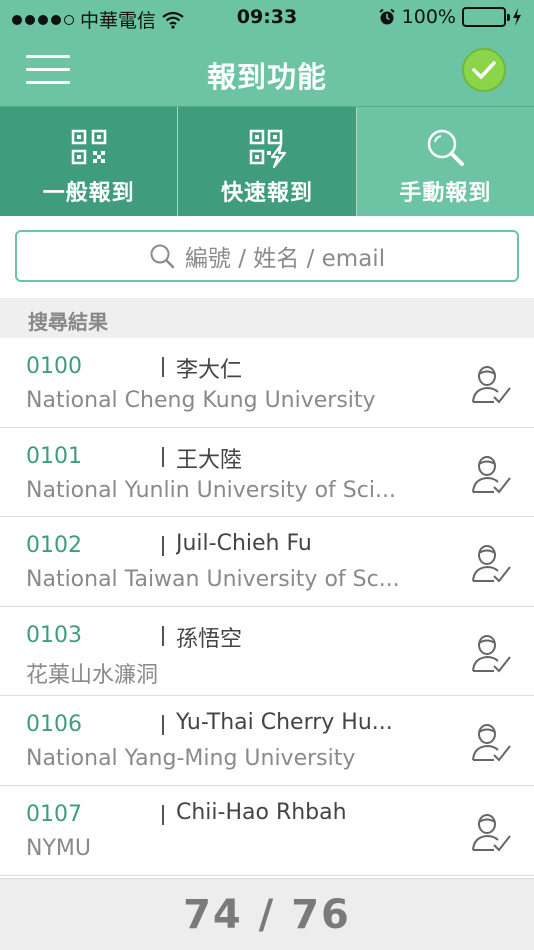 This screenshot has height=950, width=534. Describe the element at coordinates (162, 256) in the screenshot. I see `search-icon` at that location.